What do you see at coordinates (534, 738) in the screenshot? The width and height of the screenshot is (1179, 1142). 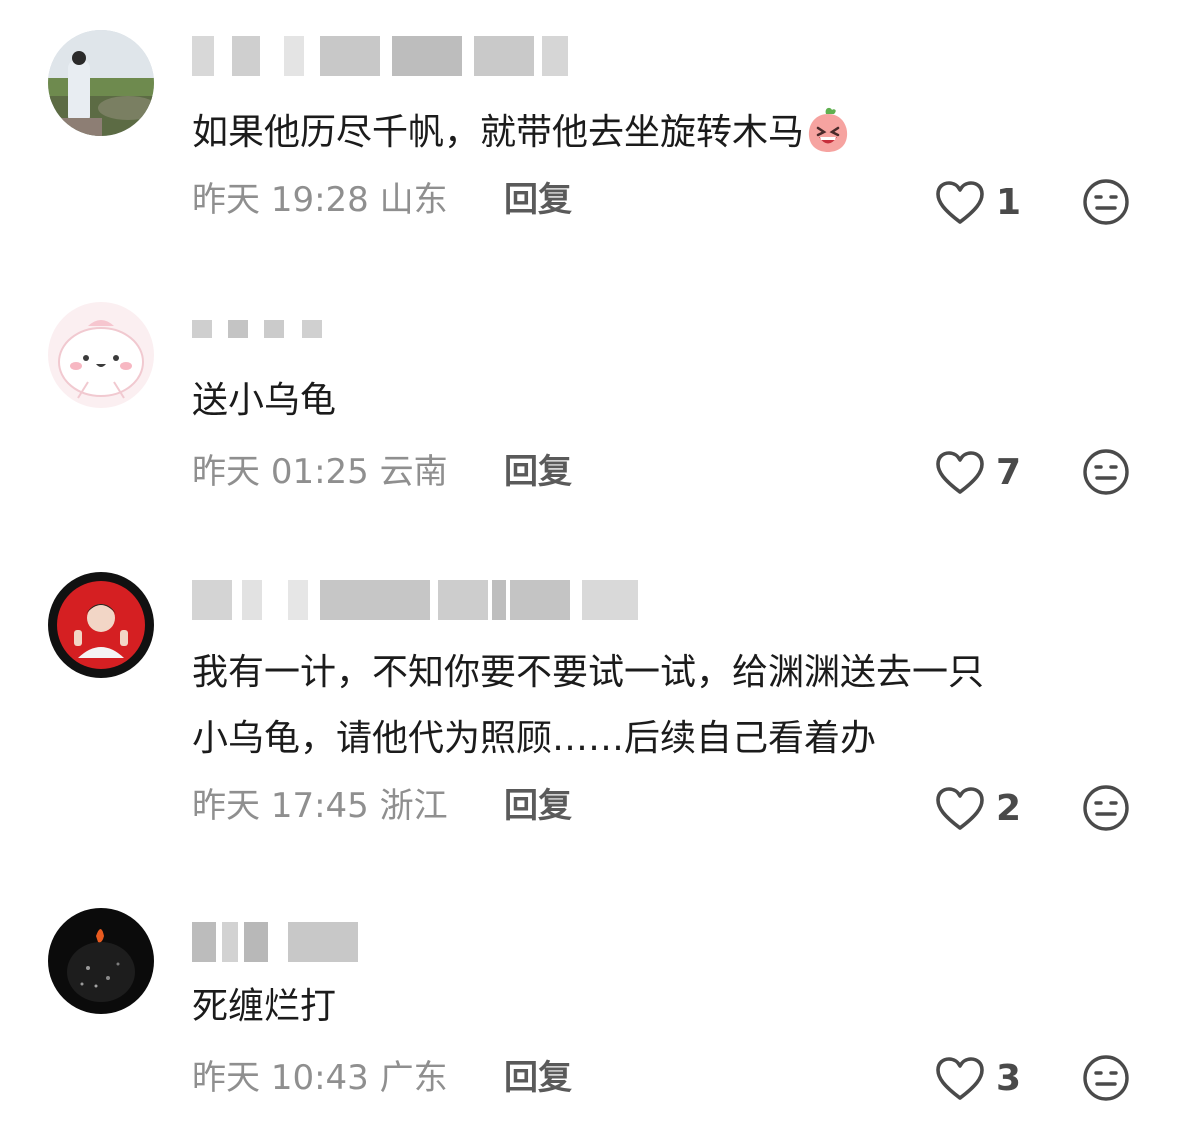 I see `comment-text-line-2: 小乌龟，请他代为照顾……后续自己看着办` at bounding box center [534, 738].